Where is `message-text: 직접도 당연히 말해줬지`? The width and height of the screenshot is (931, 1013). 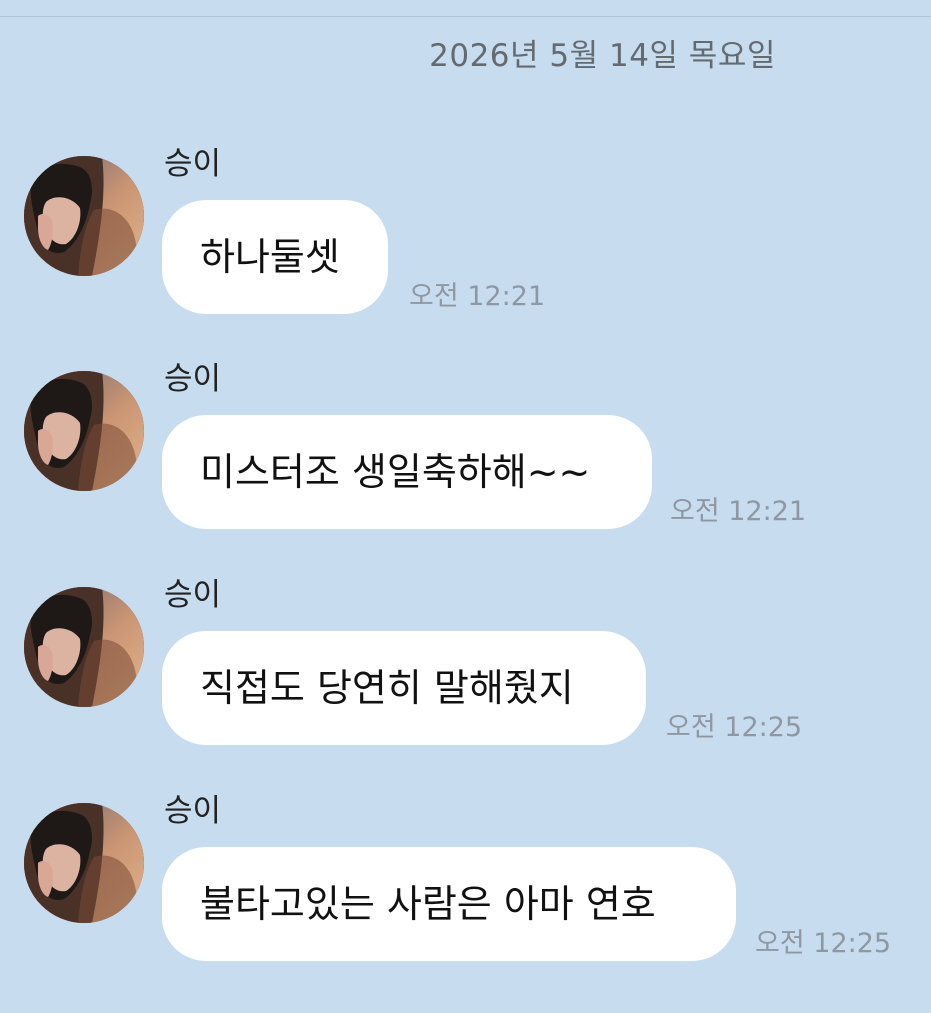
message-text: 직접도 당연히 말해줬지 is located at coordinates (387, 688).